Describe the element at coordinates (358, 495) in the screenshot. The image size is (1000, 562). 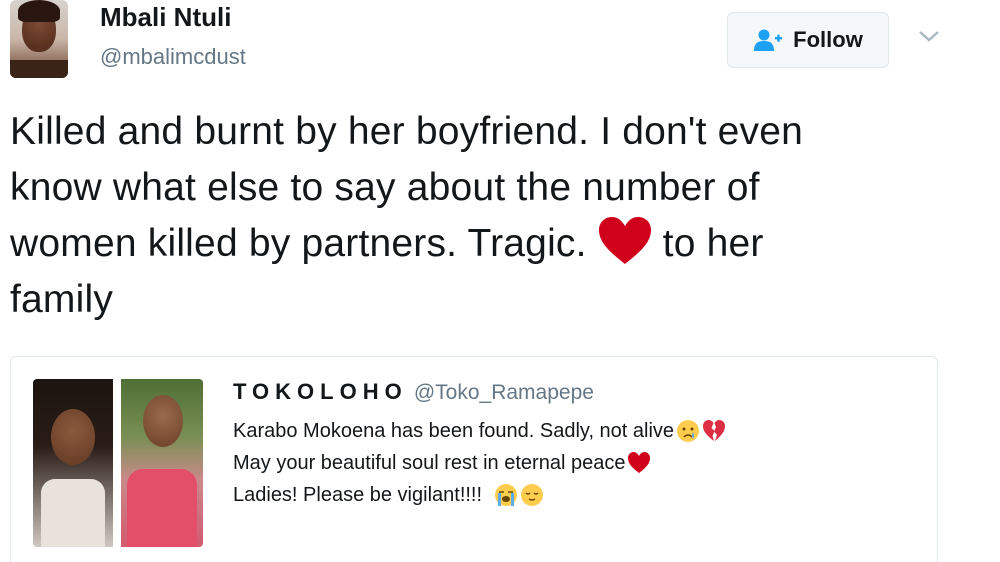
I see `quoted-line-text: Ladies! Please be vigilant!!!!` at that location.